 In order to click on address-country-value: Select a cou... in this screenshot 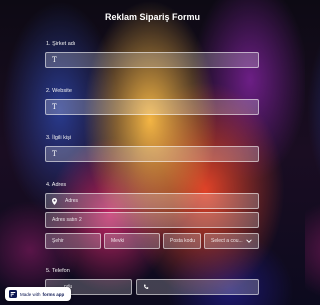, I will do `click(227, 241)`.